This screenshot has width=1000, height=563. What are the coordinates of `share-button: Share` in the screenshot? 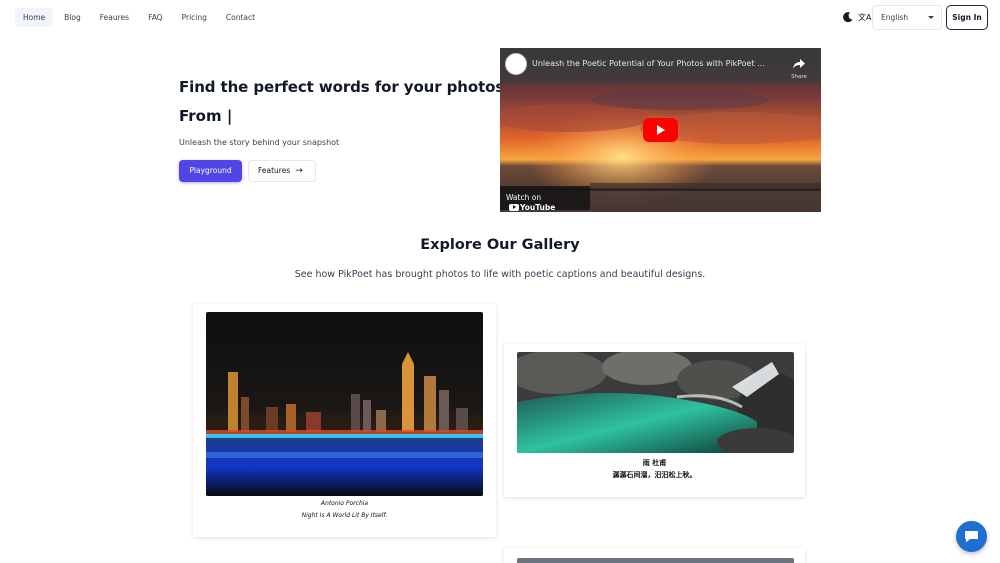 It's located at (799, 67).